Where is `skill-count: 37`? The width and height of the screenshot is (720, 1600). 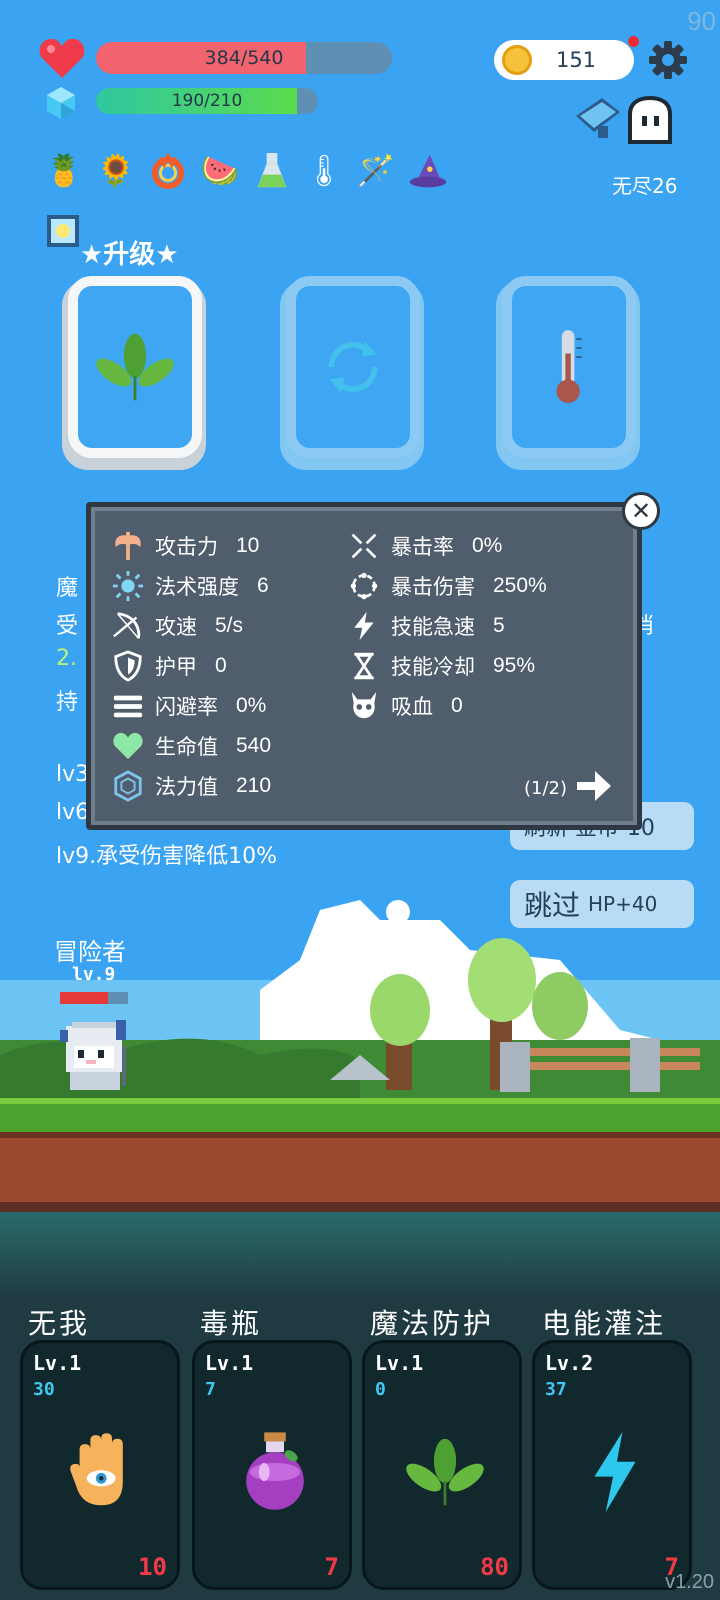 skill-count: 37 is located at coordinates (556, 1389).